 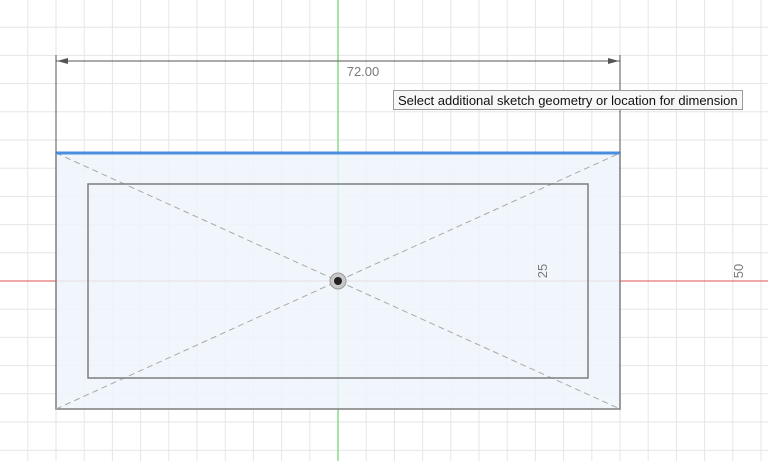 I want to click on dimension-arrow-right-icon, so click(x=613, y=61).